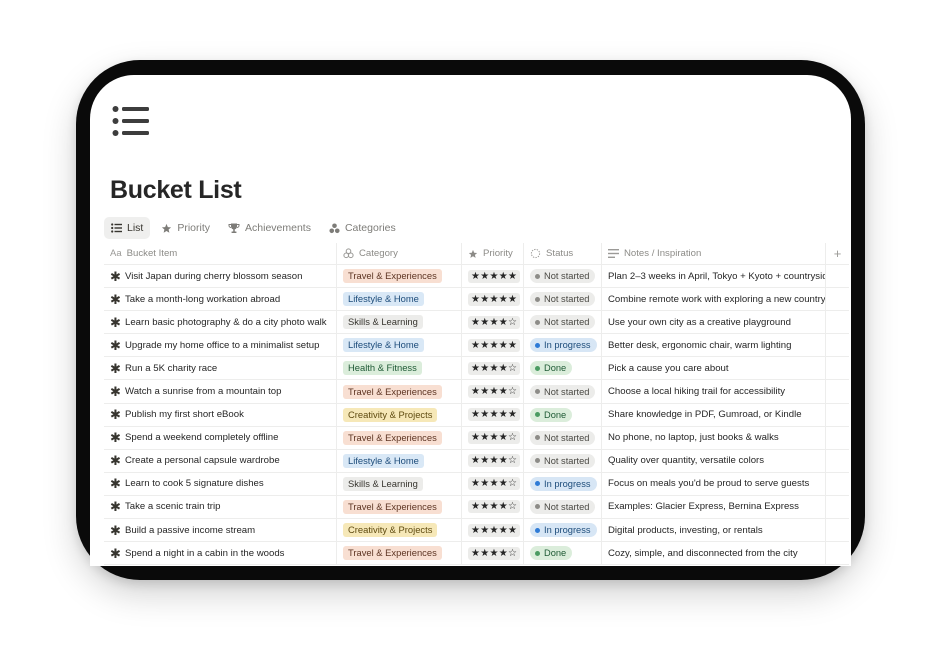  I want to click on item-cell: ✱ Take a month-long workation abroad, so click(220, 299).